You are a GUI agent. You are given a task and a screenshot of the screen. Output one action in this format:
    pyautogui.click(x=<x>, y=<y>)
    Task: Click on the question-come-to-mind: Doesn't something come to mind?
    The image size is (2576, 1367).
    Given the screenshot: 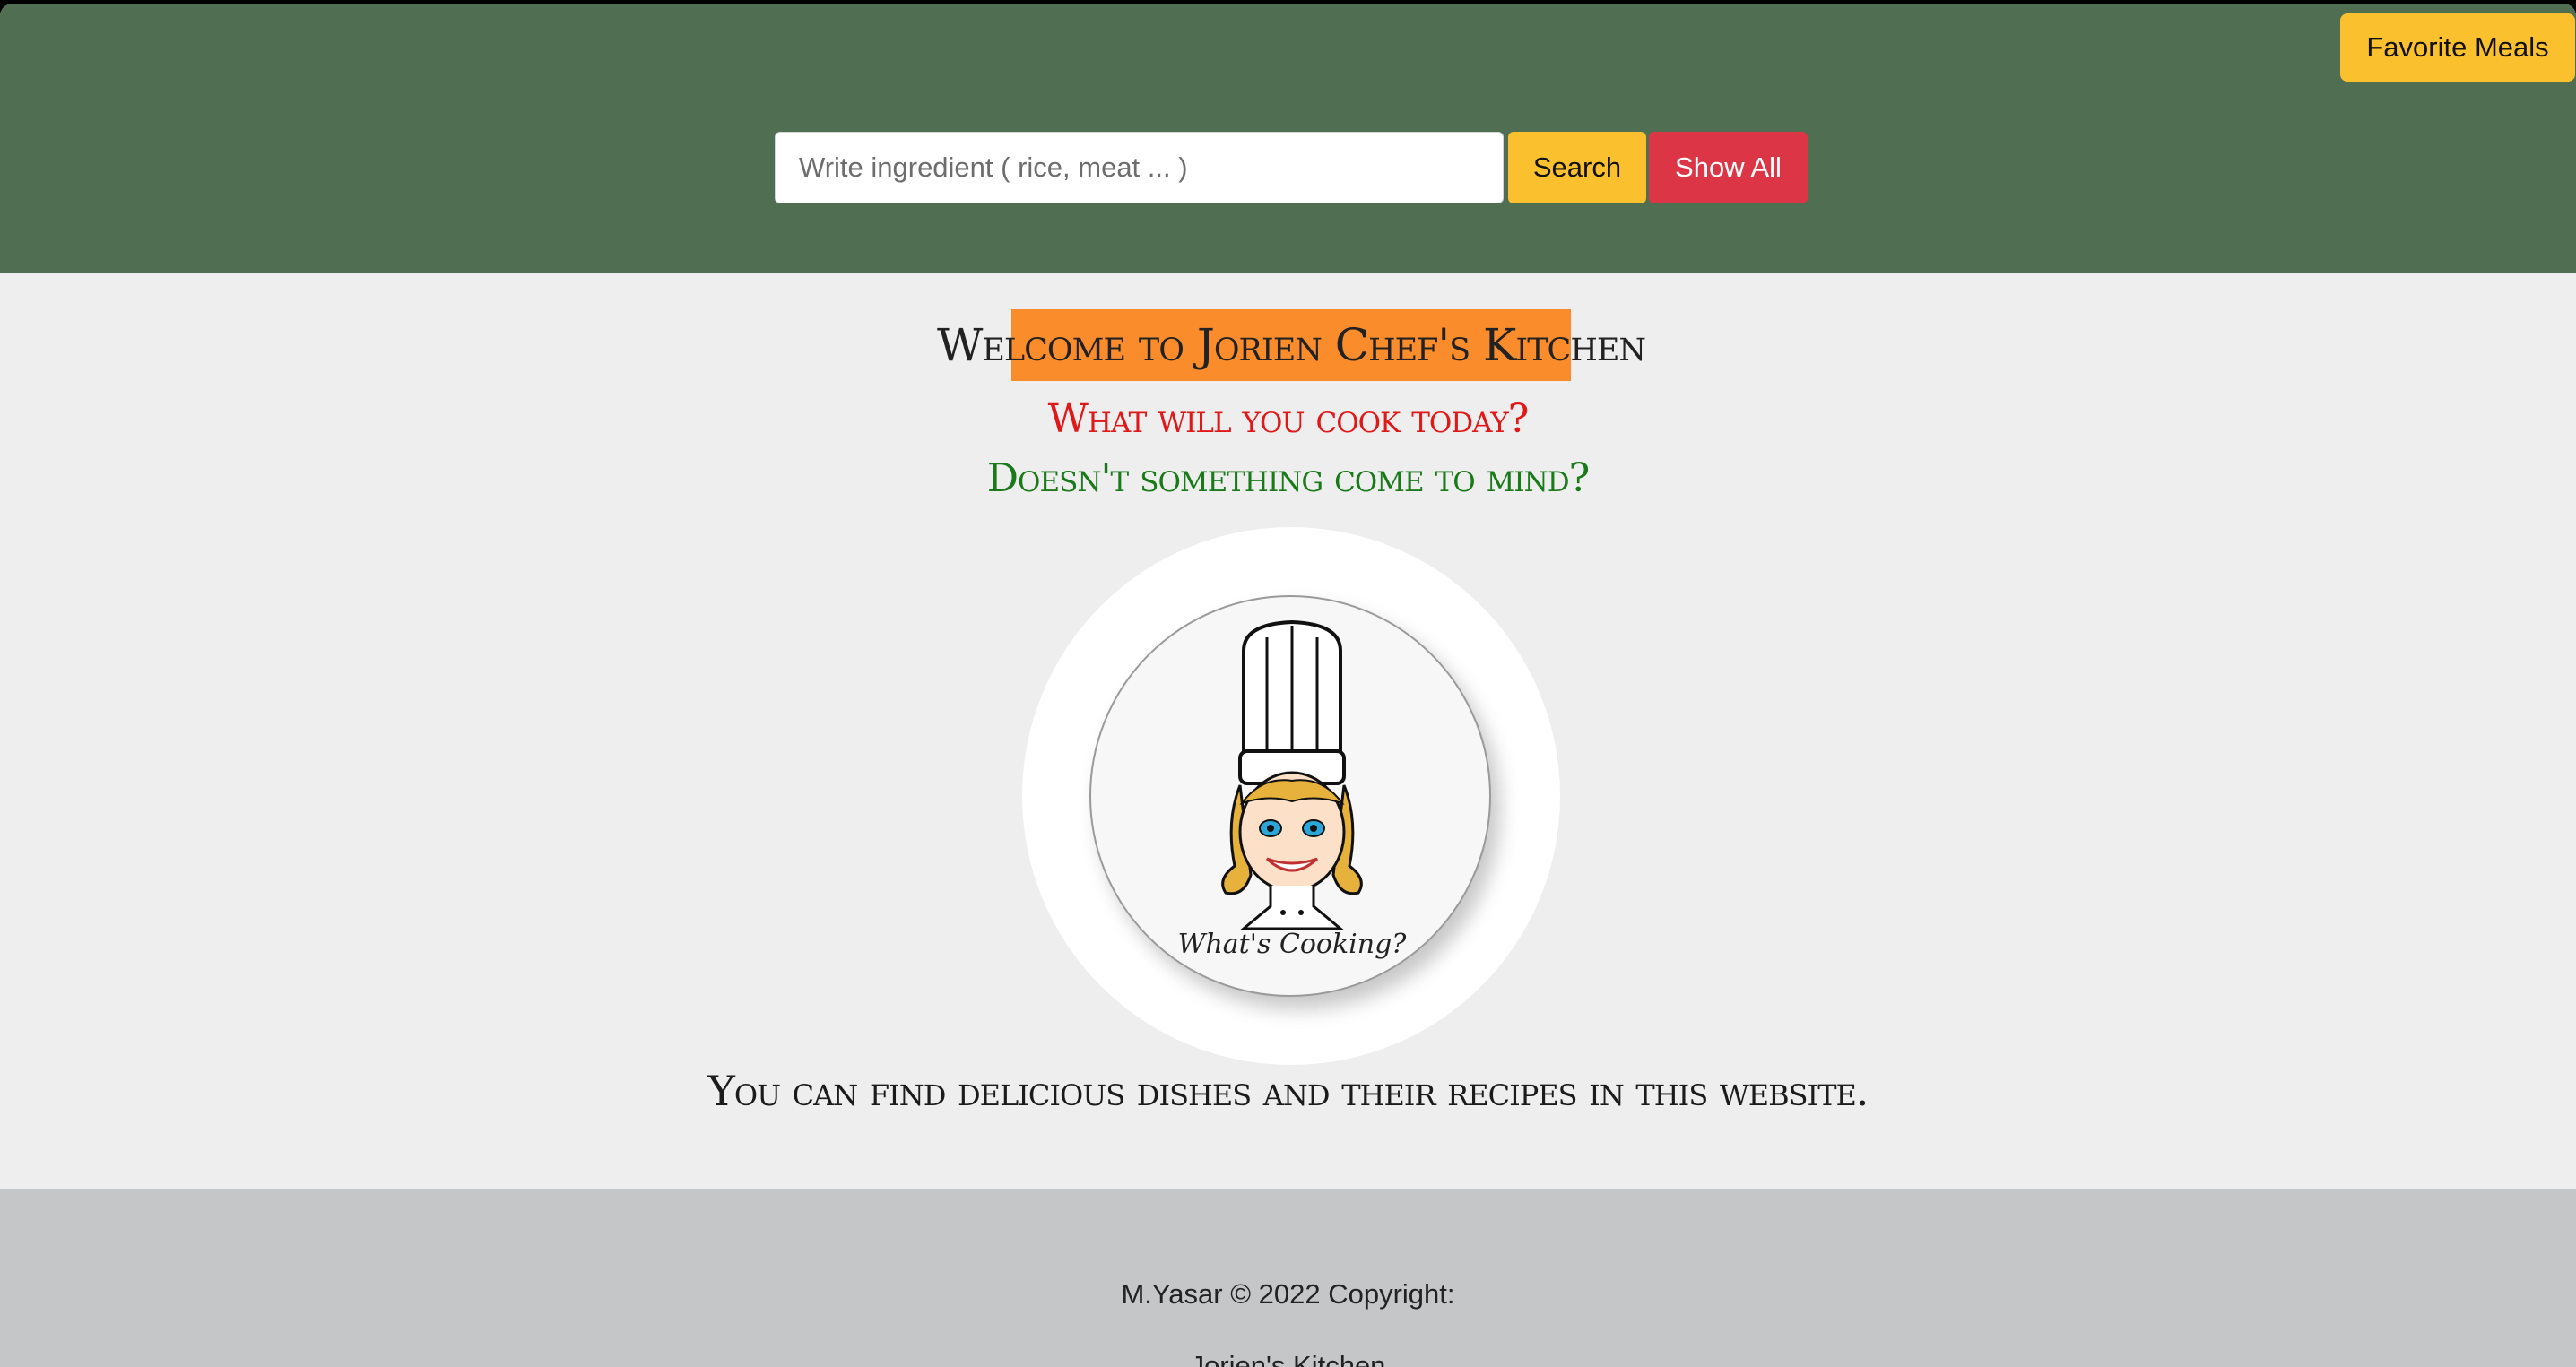 What is the action you would take?
    pyautogui.click(x=1288, y=478)
    